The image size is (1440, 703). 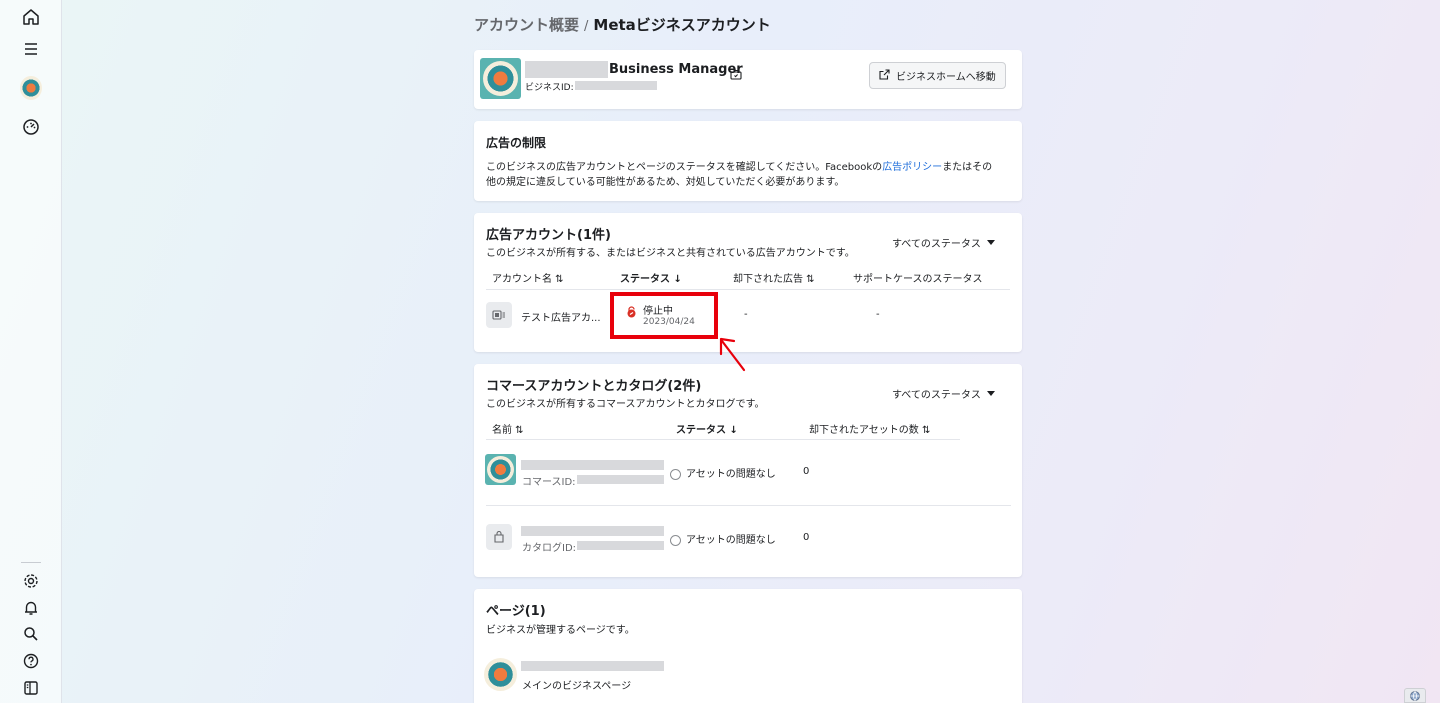 What do you see at coordinates (748, 646) in the screenshot?
I see `pages-card: ページ(1) ビジネスが管理するページです。 メインのビジネスページ` at bounding box center [748, 646].